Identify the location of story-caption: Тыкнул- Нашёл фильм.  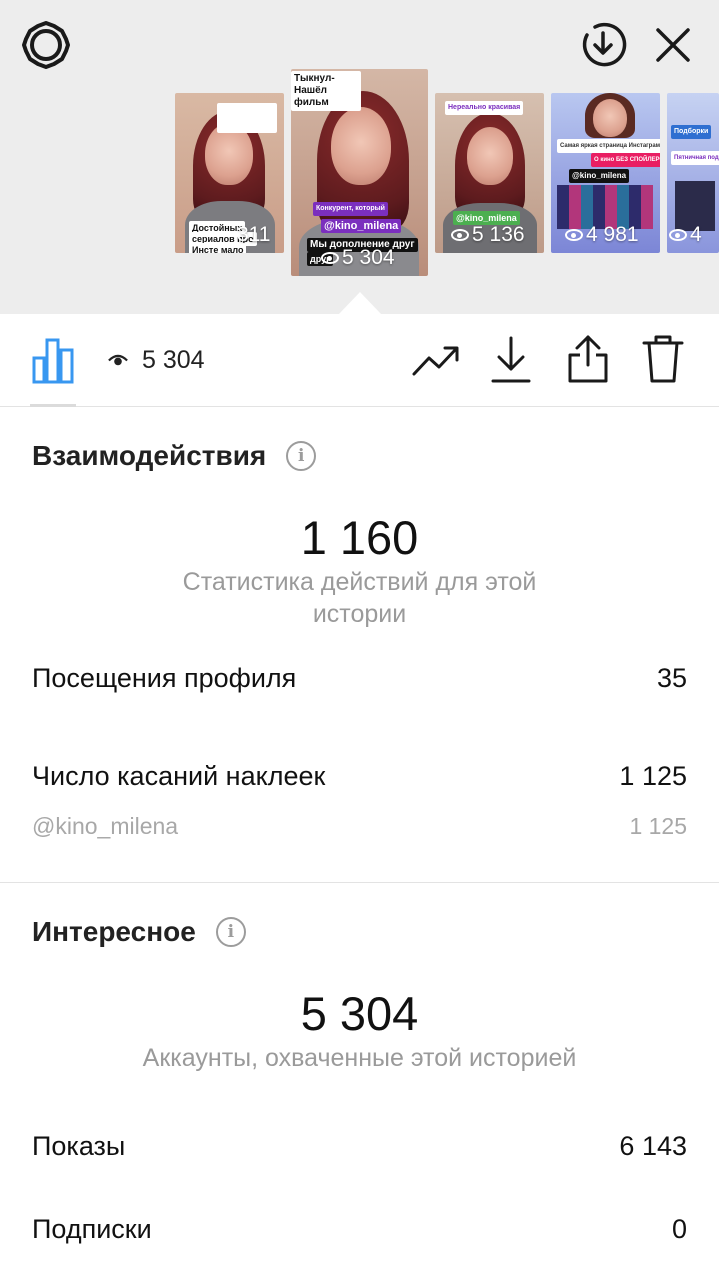
(326, 91).